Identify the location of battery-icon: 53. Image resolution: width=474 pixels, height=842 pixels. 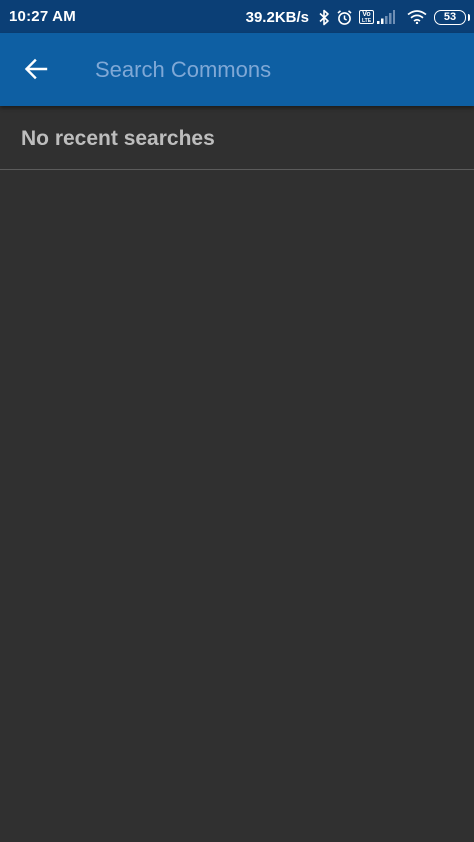
(452, 17).